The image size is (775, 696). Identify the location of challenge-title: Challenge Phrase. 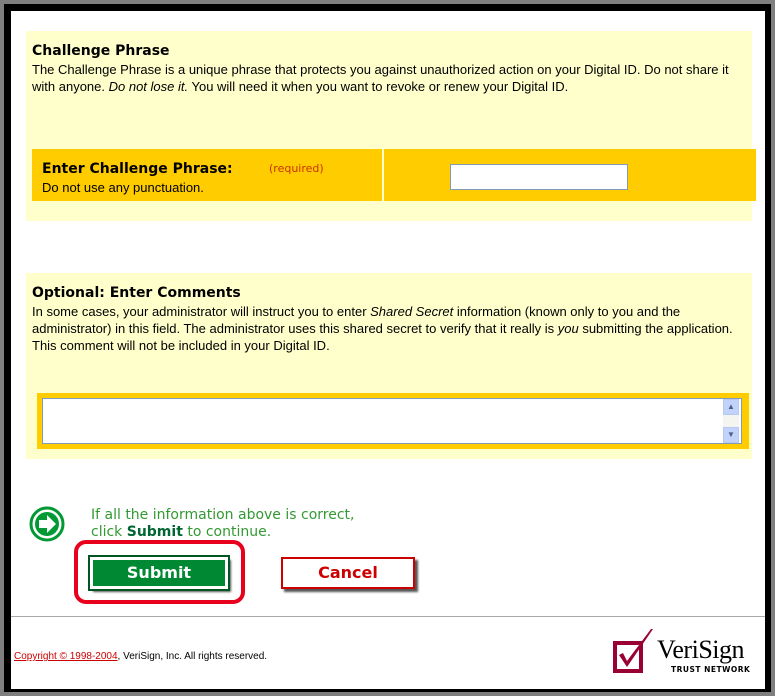
(101, 51).